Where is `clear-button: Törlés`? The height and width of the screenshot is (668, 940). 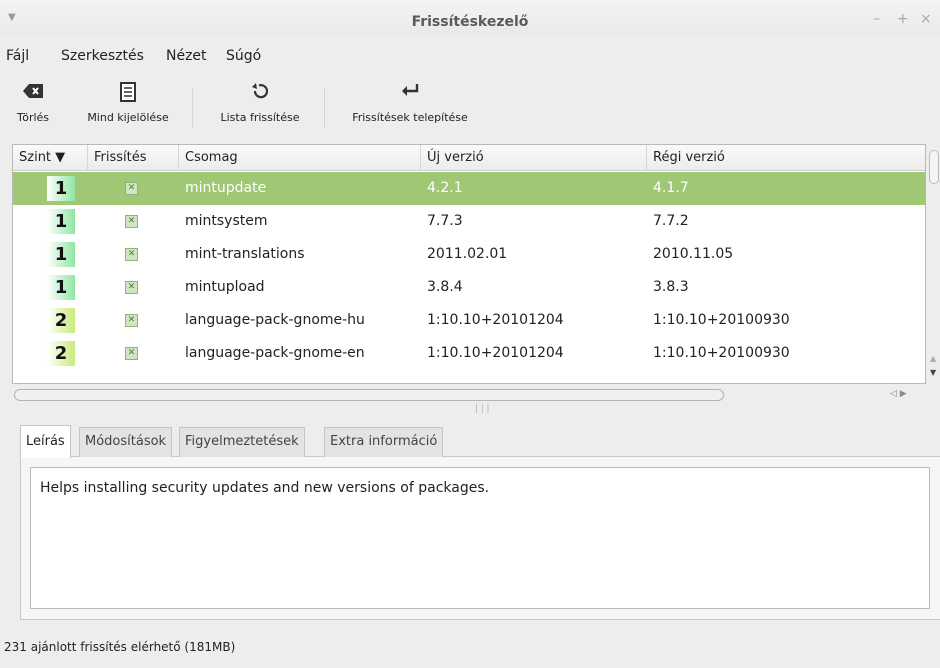
clear-button: Törlés is located at coordinates (33, 103).